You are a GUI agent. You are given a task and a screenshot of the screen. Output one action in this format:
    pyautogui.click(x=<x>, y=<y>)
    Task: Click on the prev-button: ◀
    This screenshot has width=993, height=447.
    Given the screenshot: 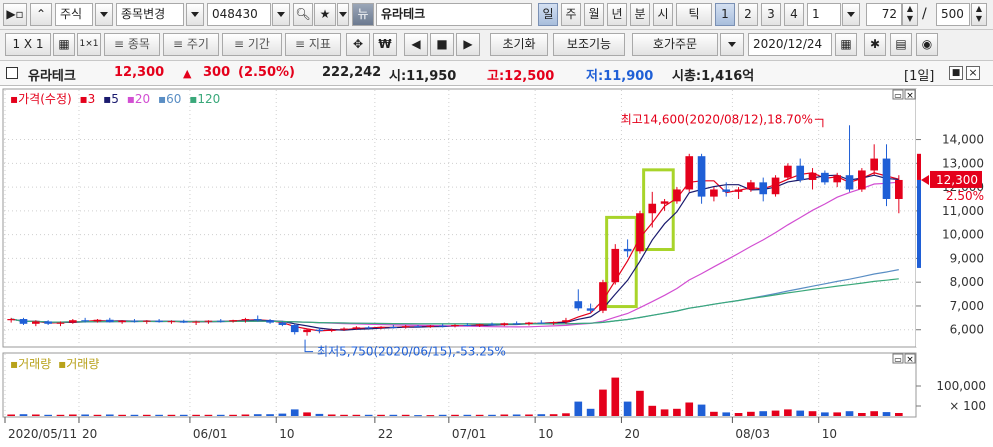 What is the action you would take?
    pyautogui.click(x=416, y=44)
    